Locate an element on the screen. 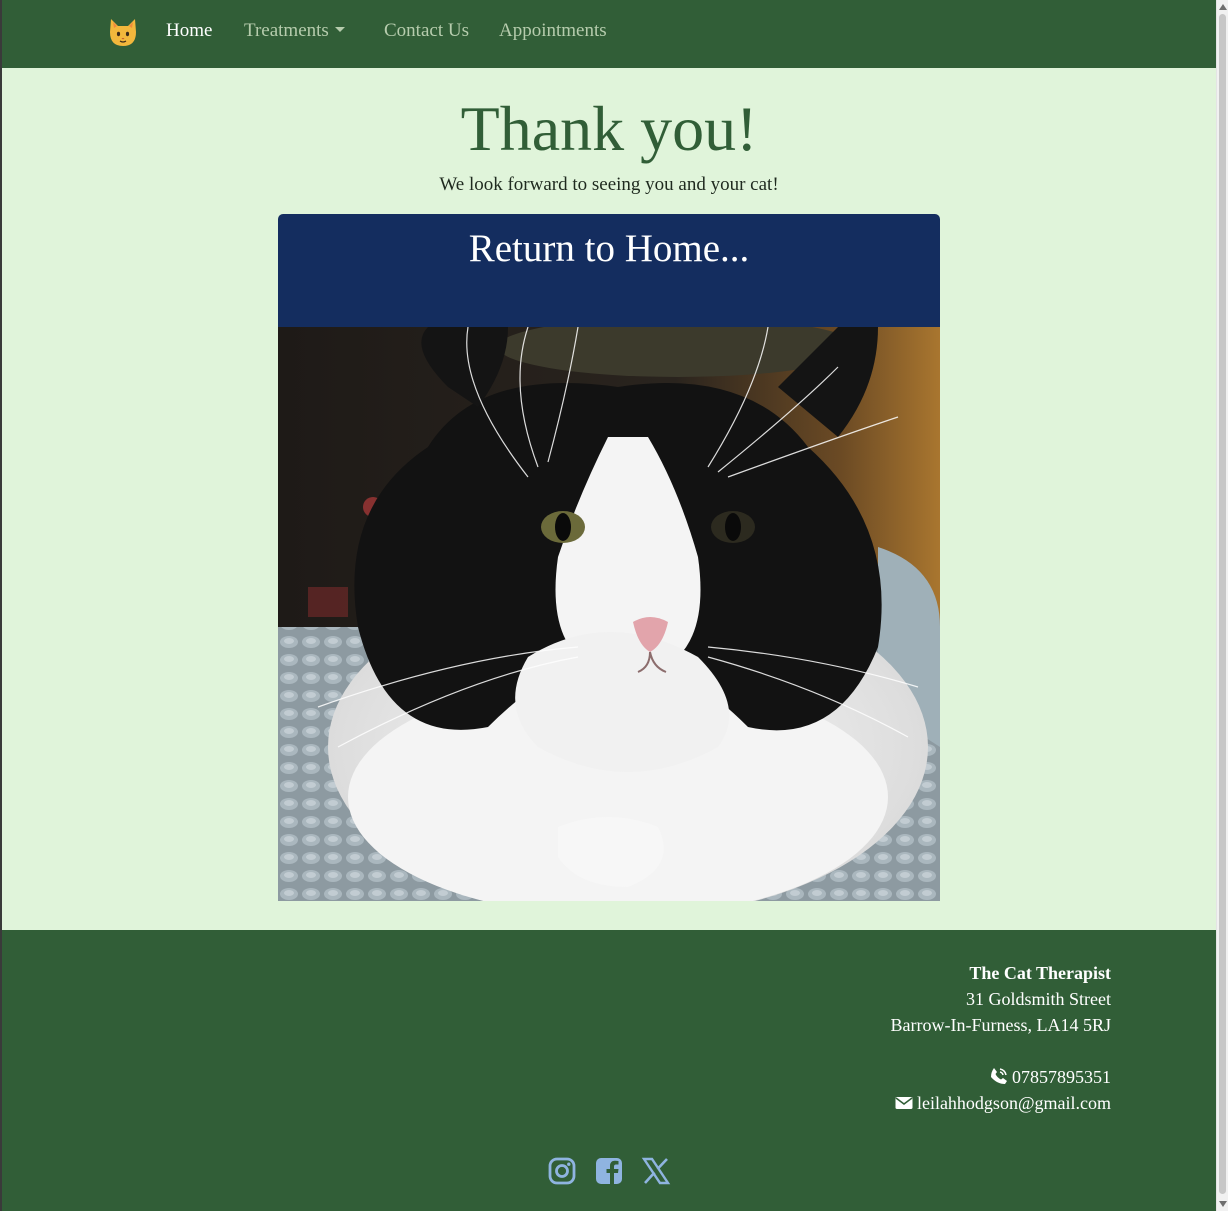 This screenshot has height=1211, width=1228. address-line-2: Barrow-In-Furness, LA14 5RJ is located at coordinates (1000, 1025).